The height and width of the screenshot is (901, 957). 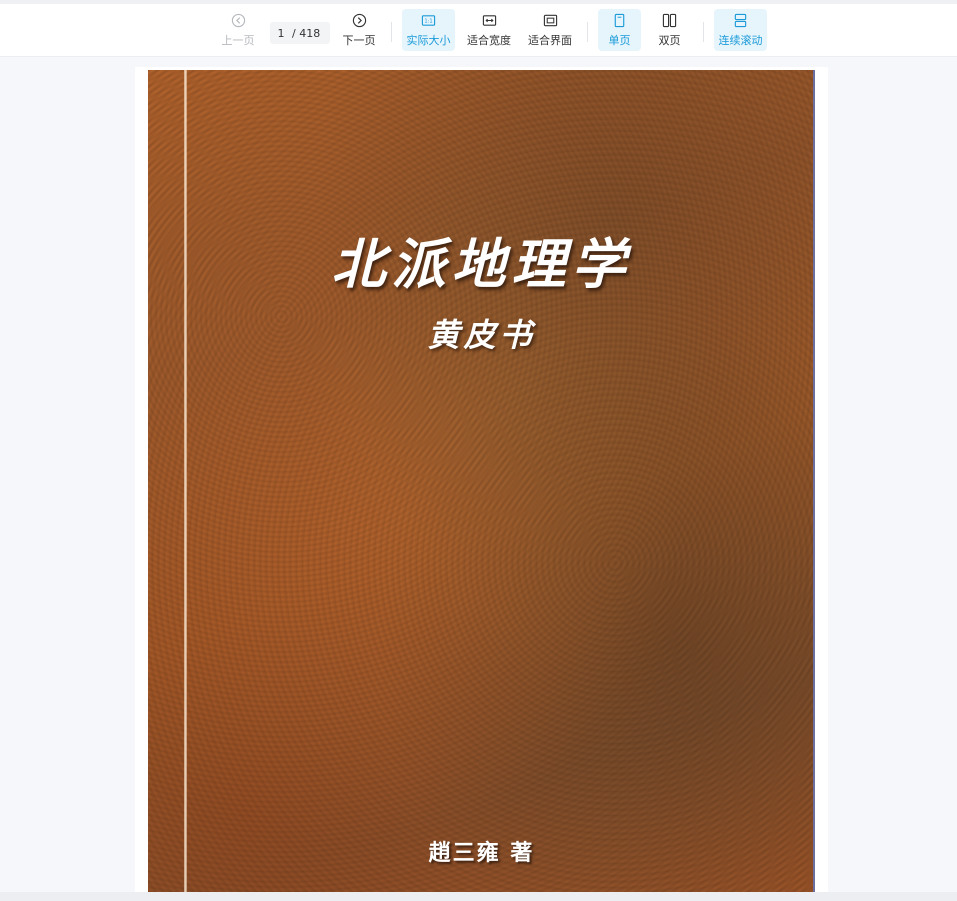 What do you see at coordinates (359, 40) in the screenshot?
I see `next-page-label: 下一页` at bounding box center [359, 40].